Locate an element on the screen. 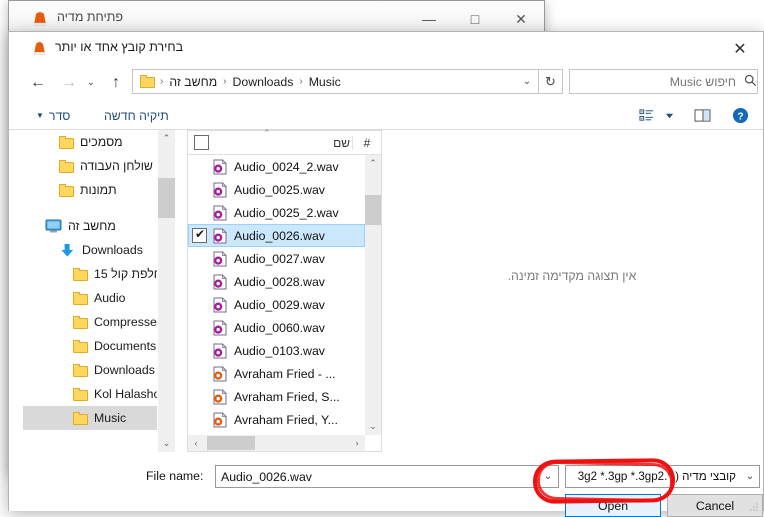 The image size is (764, 517). file-row: Audio_0025.wav is located at coordinates (276, 189).